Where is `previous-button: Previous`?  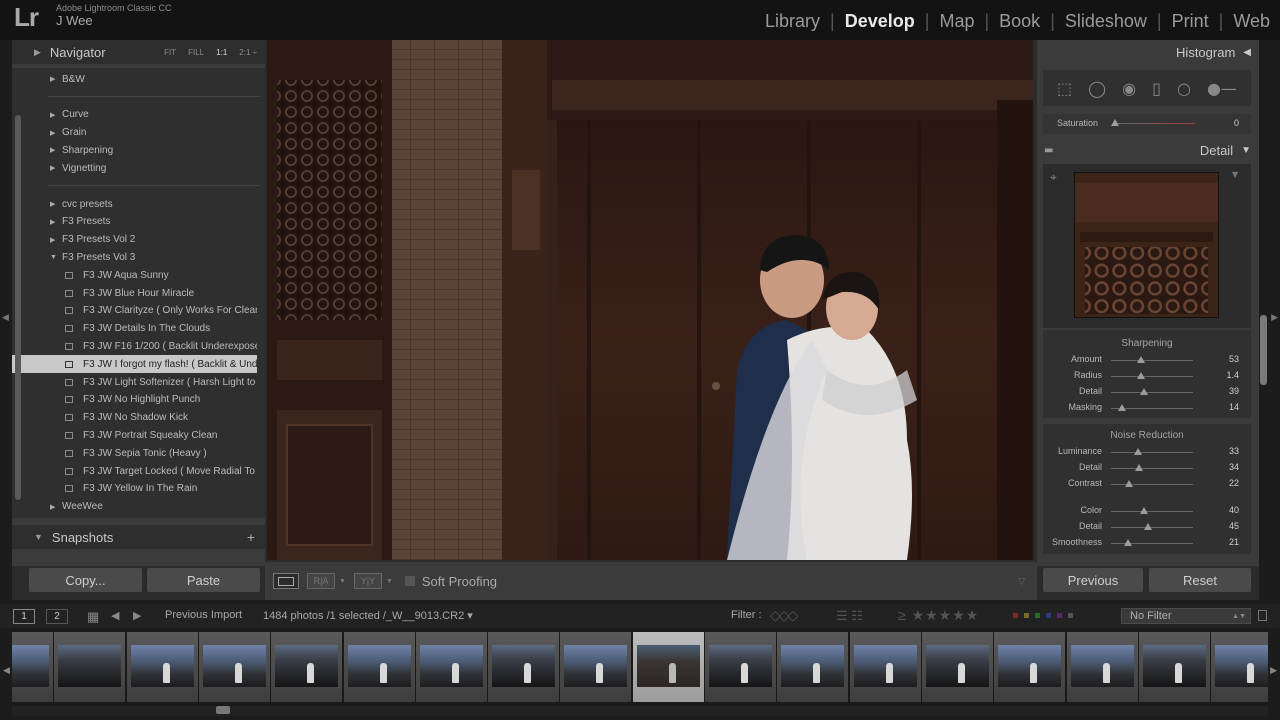
previous-button: Previous is located at coordinates (1093, 580).